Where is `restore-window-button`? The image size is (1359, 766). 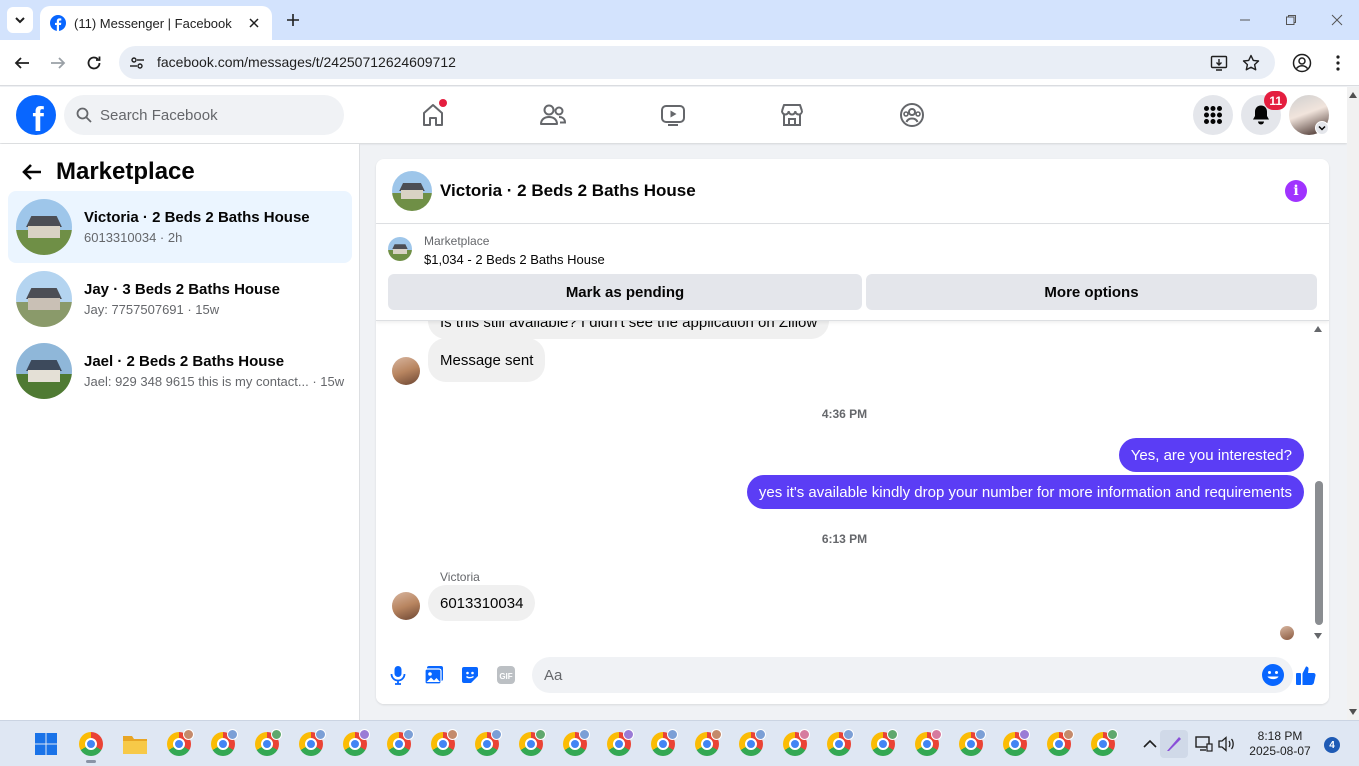 restore-window-button is located at coordinates (1291, 20).